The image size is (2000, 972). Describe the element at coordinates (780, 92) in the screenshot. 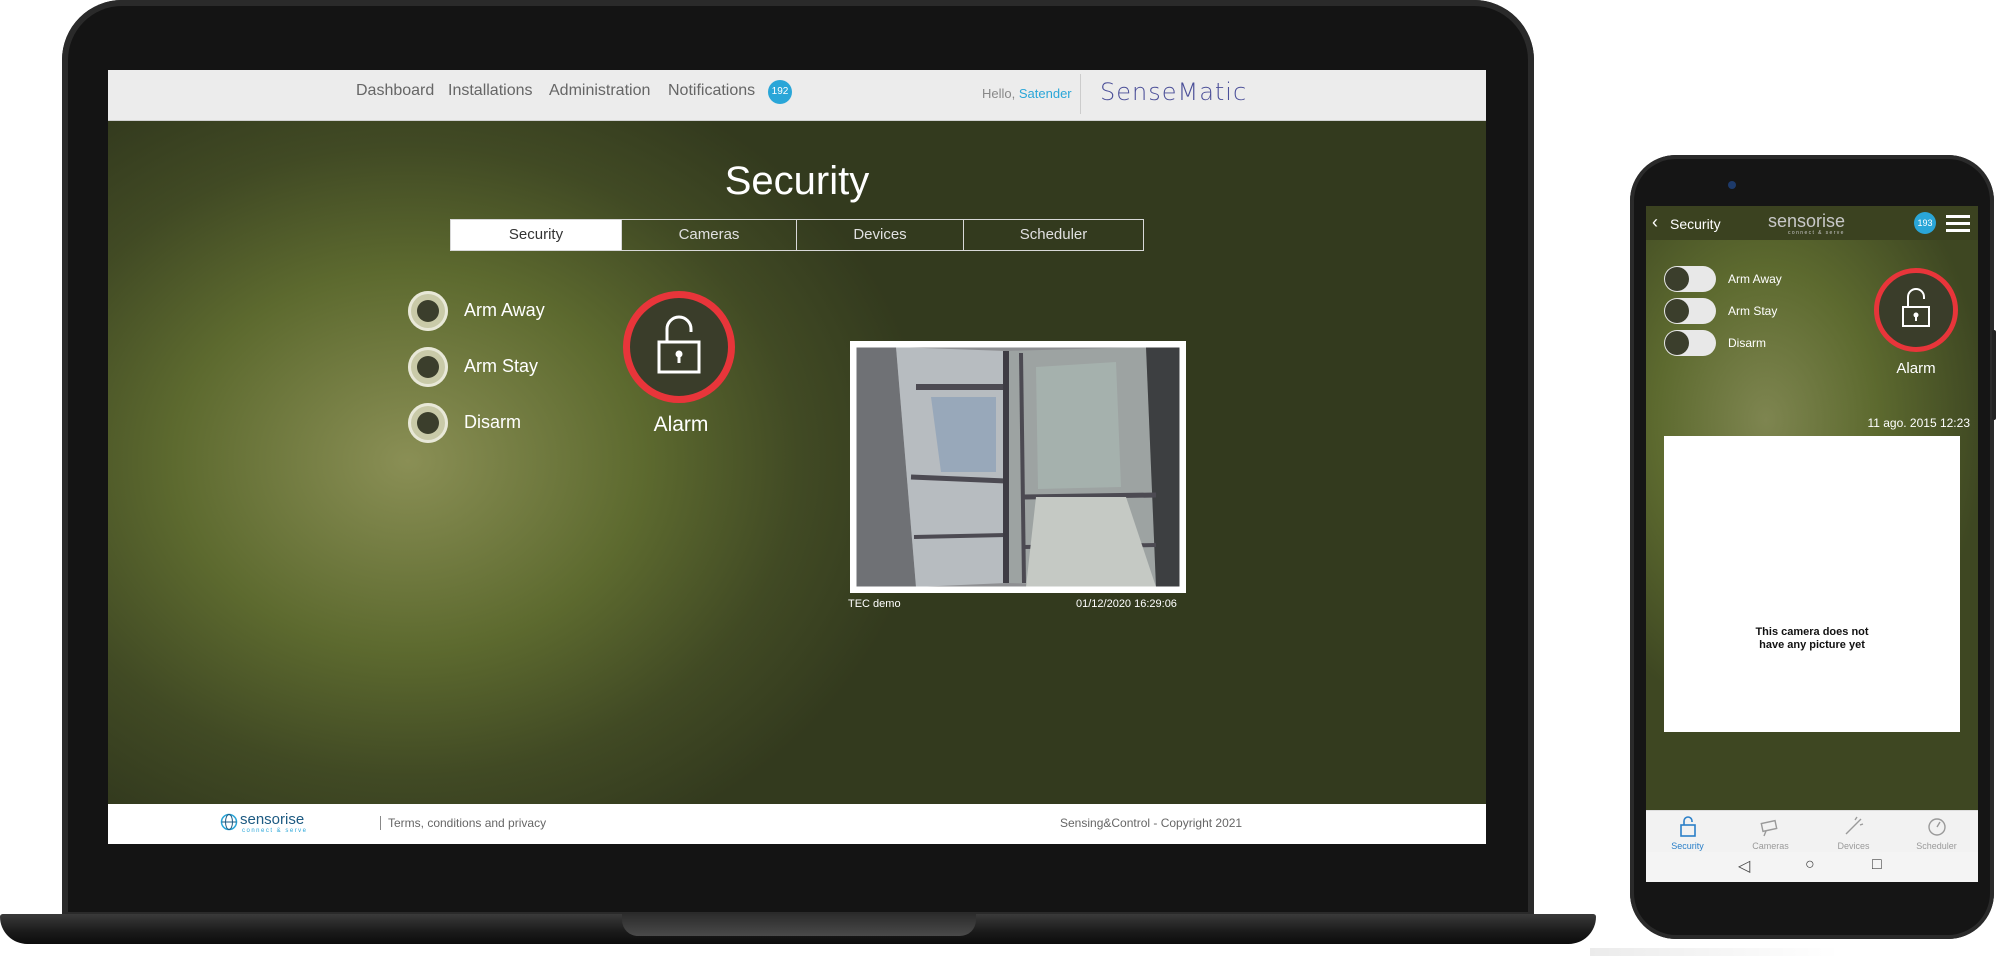

I see `notifications-badge: 192` at that location.